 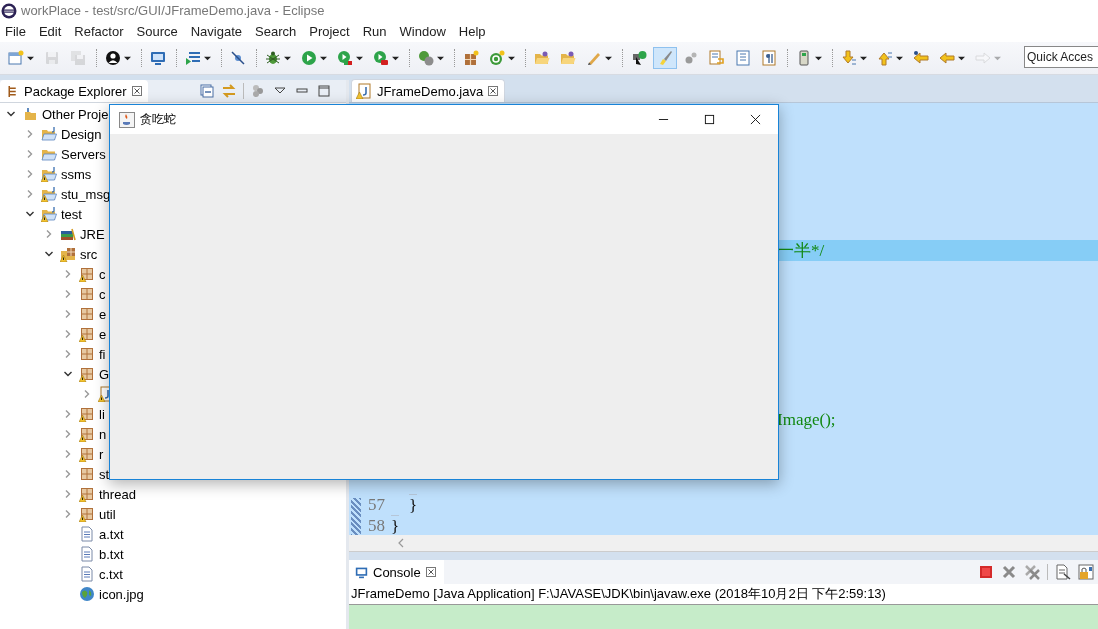 I want to click on device-icon, so click(x=804, y=58).